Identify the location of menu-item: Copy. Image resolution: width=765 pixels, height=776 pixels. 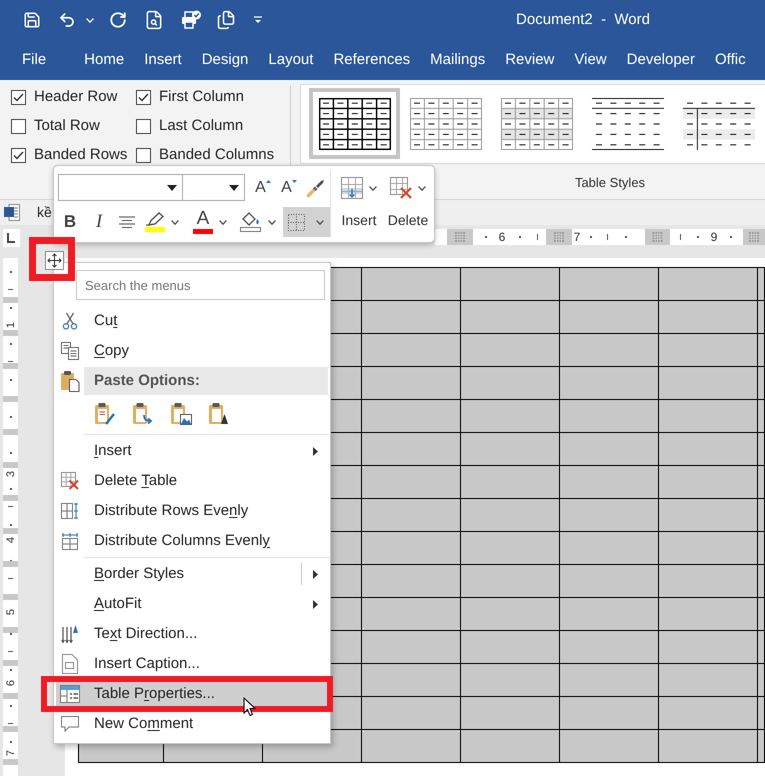
(192, 351).